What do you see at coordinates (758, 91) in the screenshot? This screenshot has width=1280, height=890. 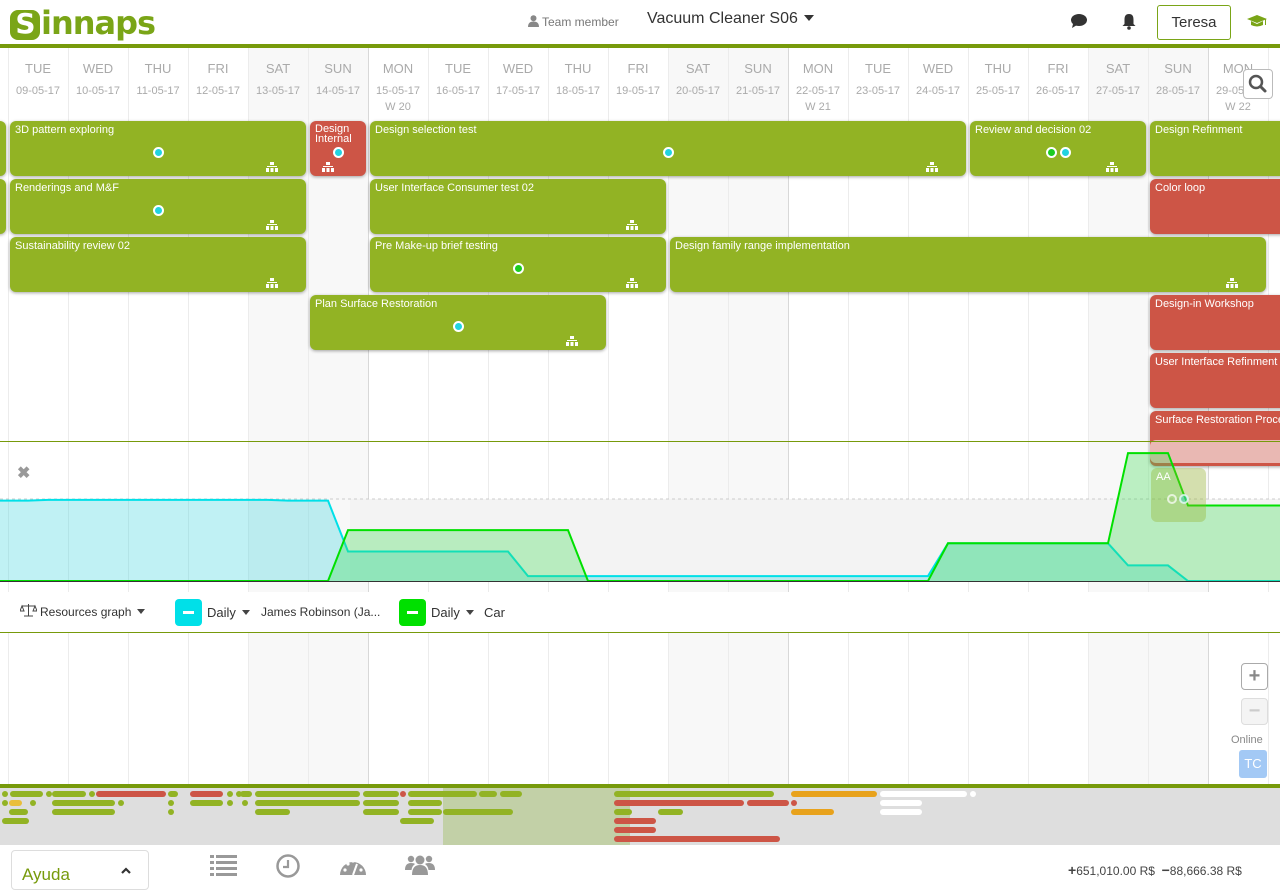 I see `day-date: 21-05-17` at bounding box center [758, 91].